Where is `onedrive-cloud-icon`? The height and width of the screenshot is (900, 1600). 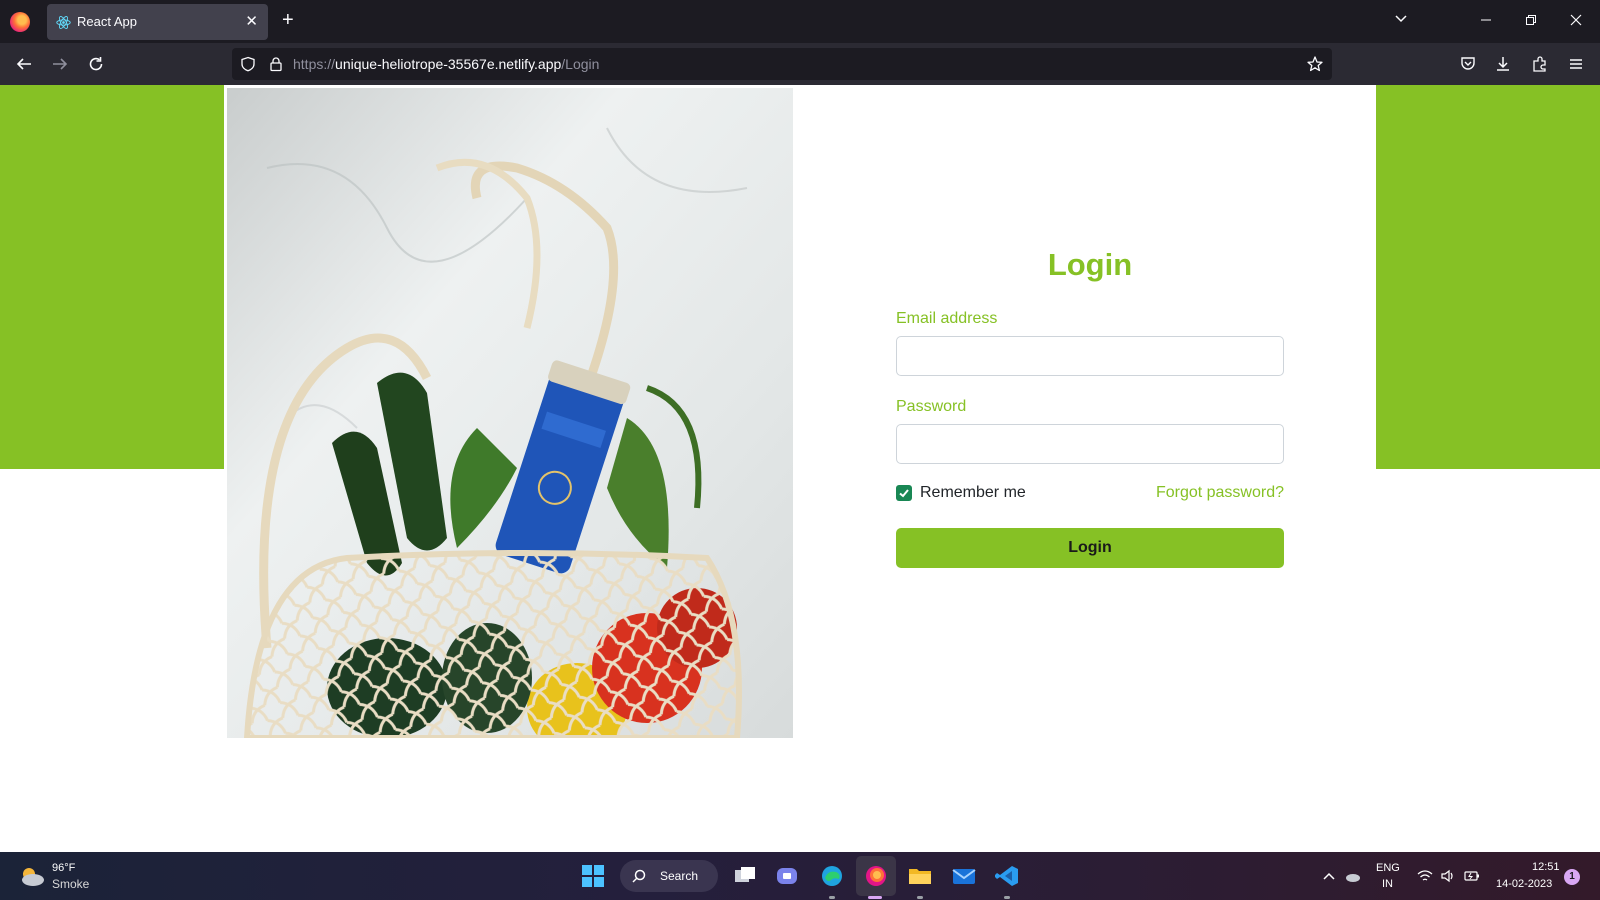
onedrive-cloud-icon is located at coordinates (1353, 876).